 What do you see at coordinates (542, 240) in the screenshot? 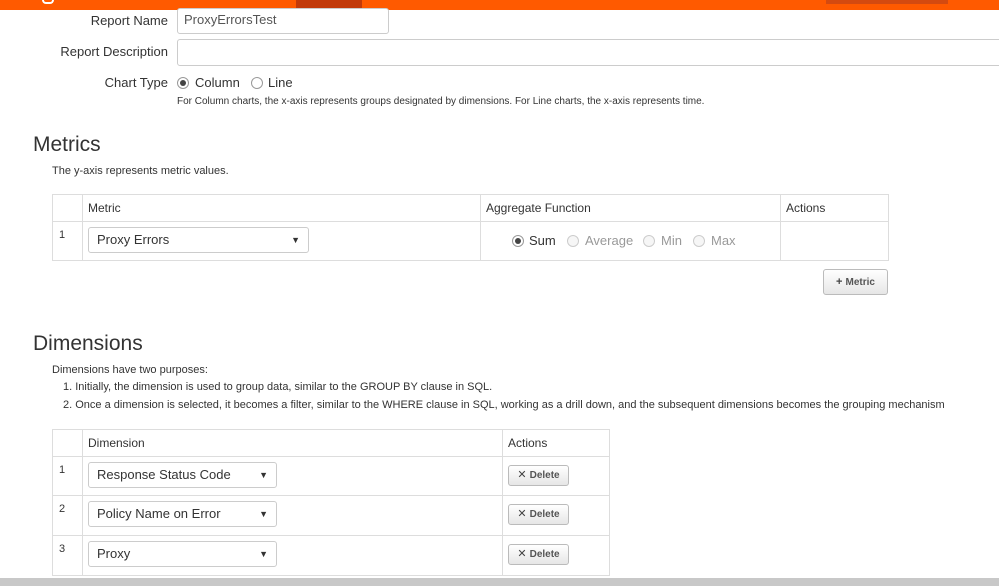
I see `aggregate-sum-label: Sum` at bounding box center [542, 240].